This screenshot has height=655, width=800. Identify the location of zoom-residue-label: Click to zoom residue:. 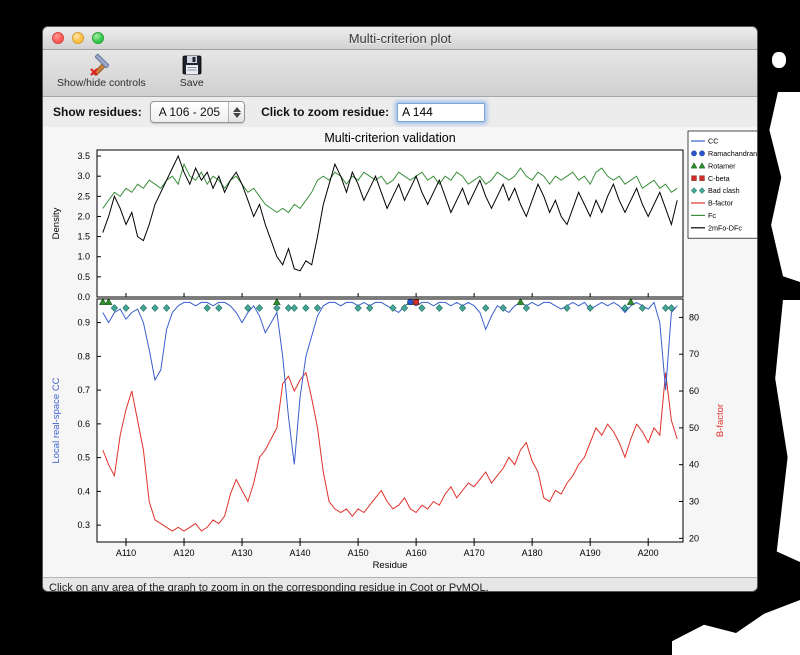
(325, 112).